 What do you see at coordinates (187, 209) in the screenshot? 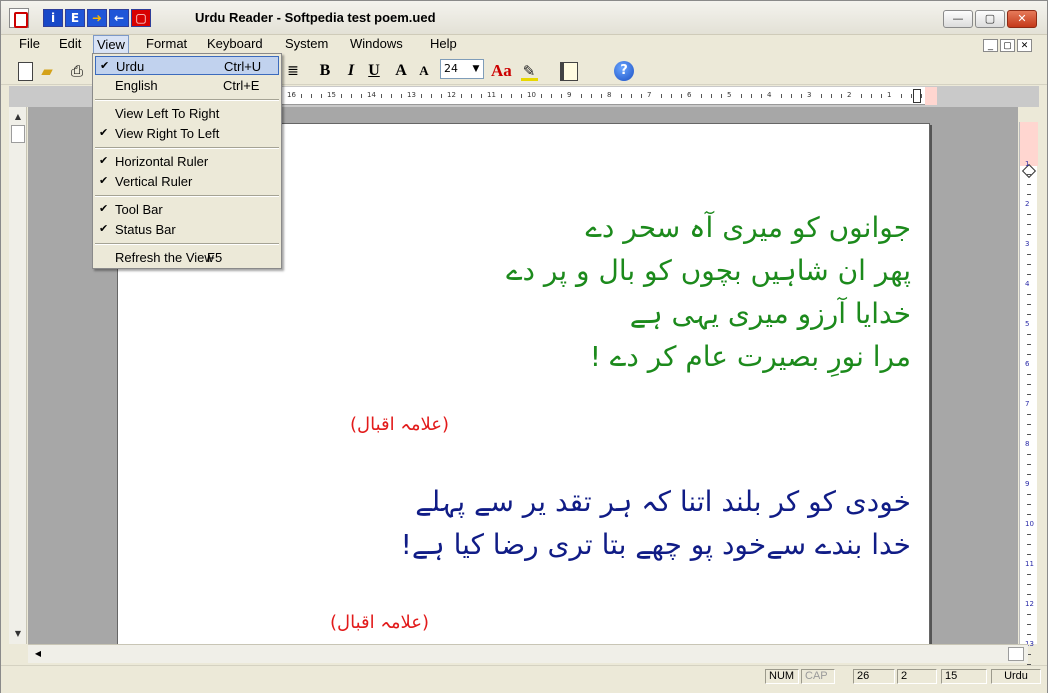
I see `view-menu-item-tool-bar: ✔ Tool Bar` at bounding box center [187, 209].